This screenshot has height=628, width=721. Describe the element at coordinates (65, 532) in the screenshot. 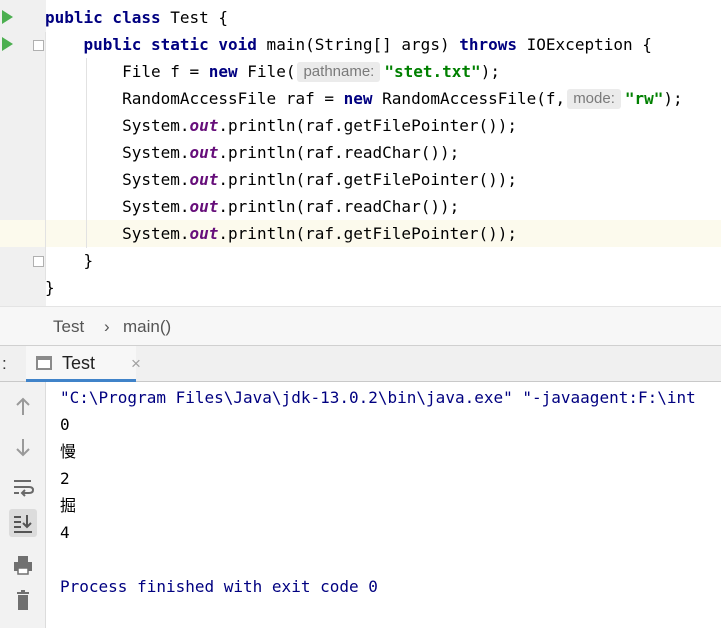

I see `console-output-line: 4` at that location.